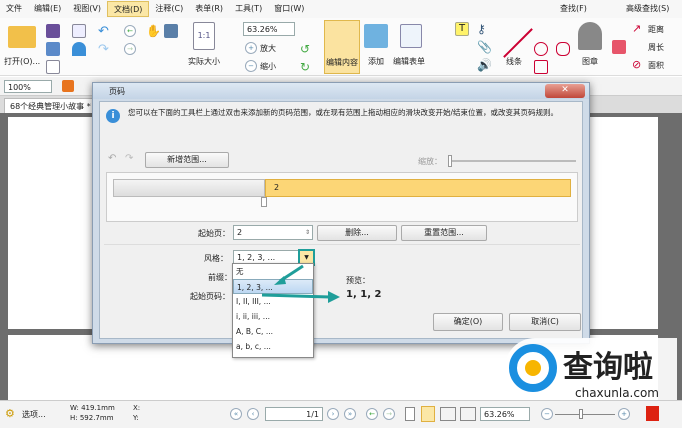 The image size is (682, 428). I want to click on pdf-icon, so click(652, 413).